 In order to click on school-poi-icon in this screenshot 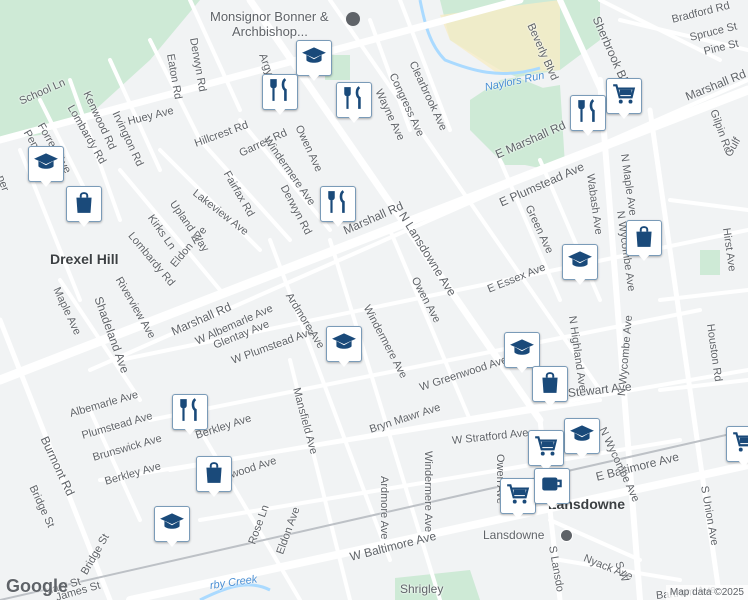, I will do `click(353, 19)`.